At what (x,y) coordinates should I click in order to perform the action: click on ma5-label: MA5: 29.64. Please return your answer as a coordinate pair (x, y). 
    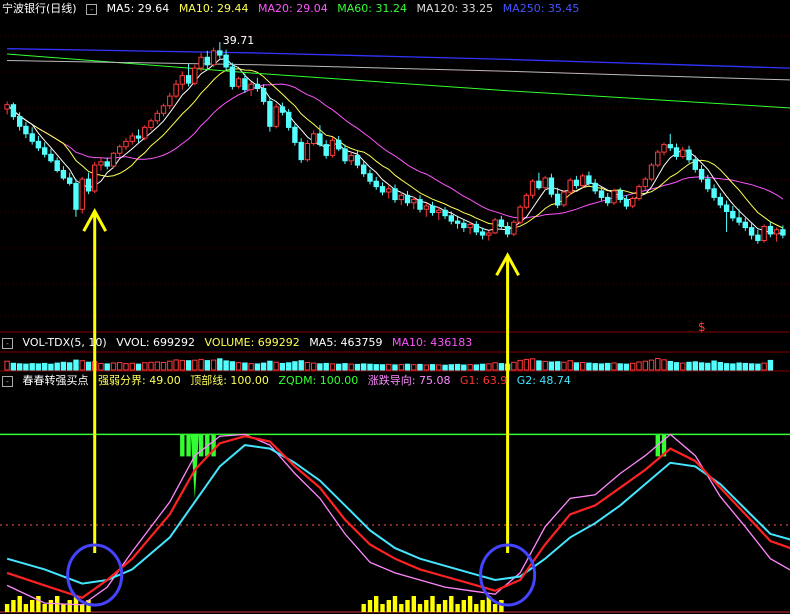
    Looking at the image, I should click on (138, 8).